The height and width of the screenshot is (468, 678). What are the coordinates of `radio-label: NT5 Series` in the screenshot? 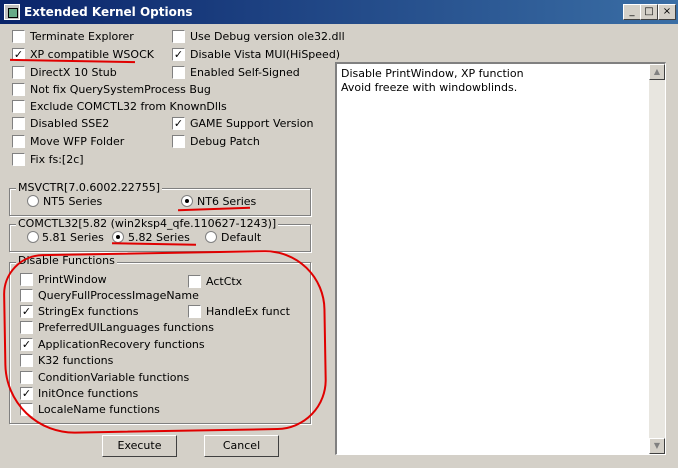 It's located at (73, 201).